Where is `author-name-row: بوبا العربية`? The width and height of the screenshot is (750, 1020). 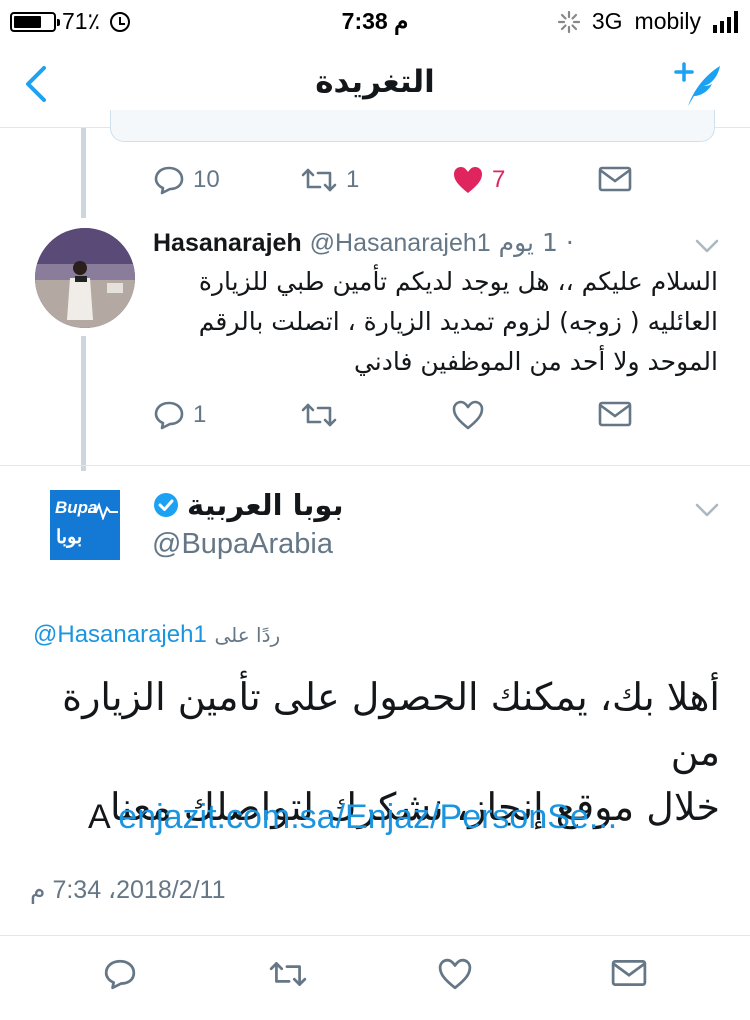 author-name-row: بوبا العربية is located at coordinates (248, 505).